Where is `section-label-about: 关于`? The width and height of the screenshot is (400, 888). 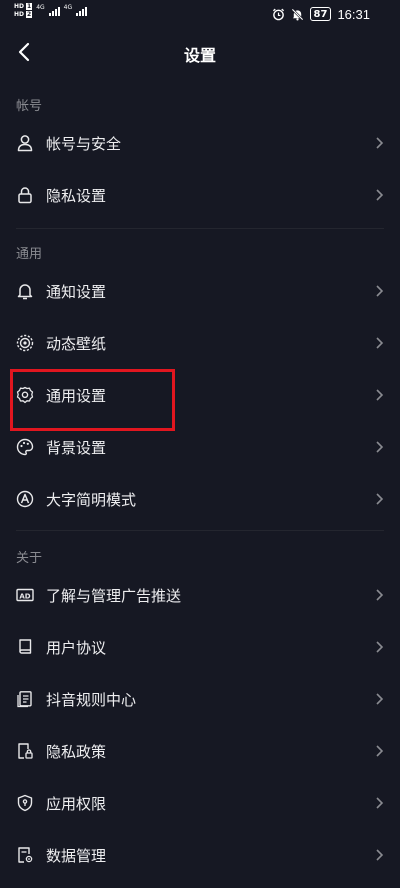
section-label-about: 关于 is located at coordinates (29, 558).